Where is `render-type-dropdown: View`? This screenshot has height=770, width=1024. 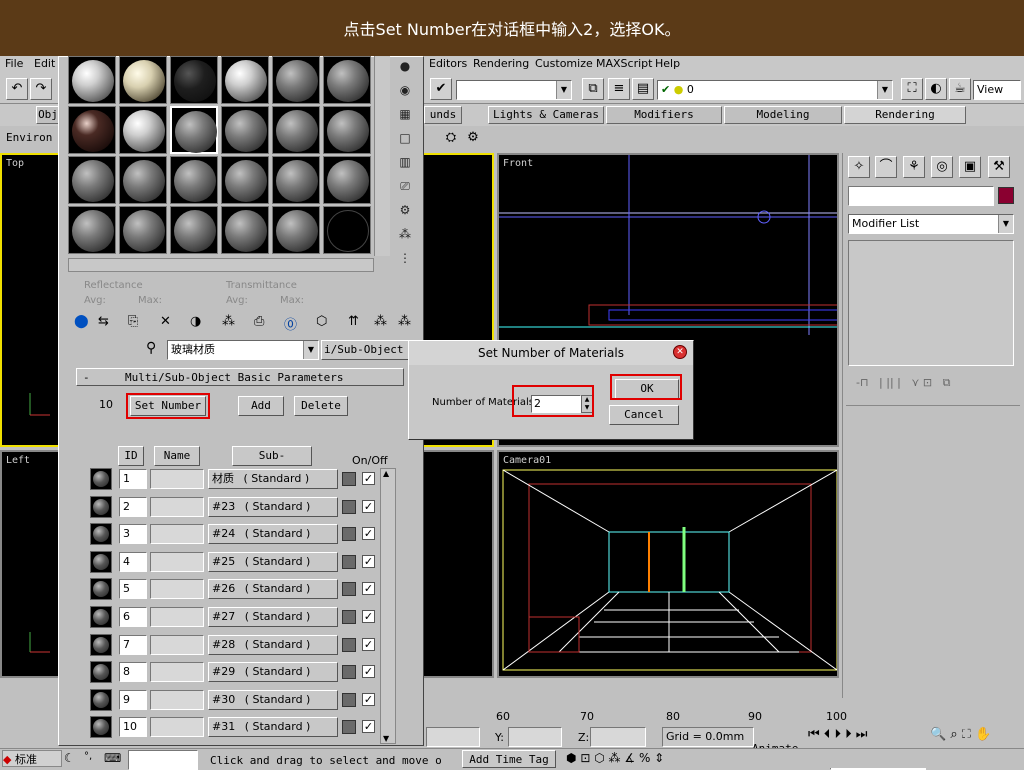 render-type-dropdown: View is located at coordinates (997, 90).